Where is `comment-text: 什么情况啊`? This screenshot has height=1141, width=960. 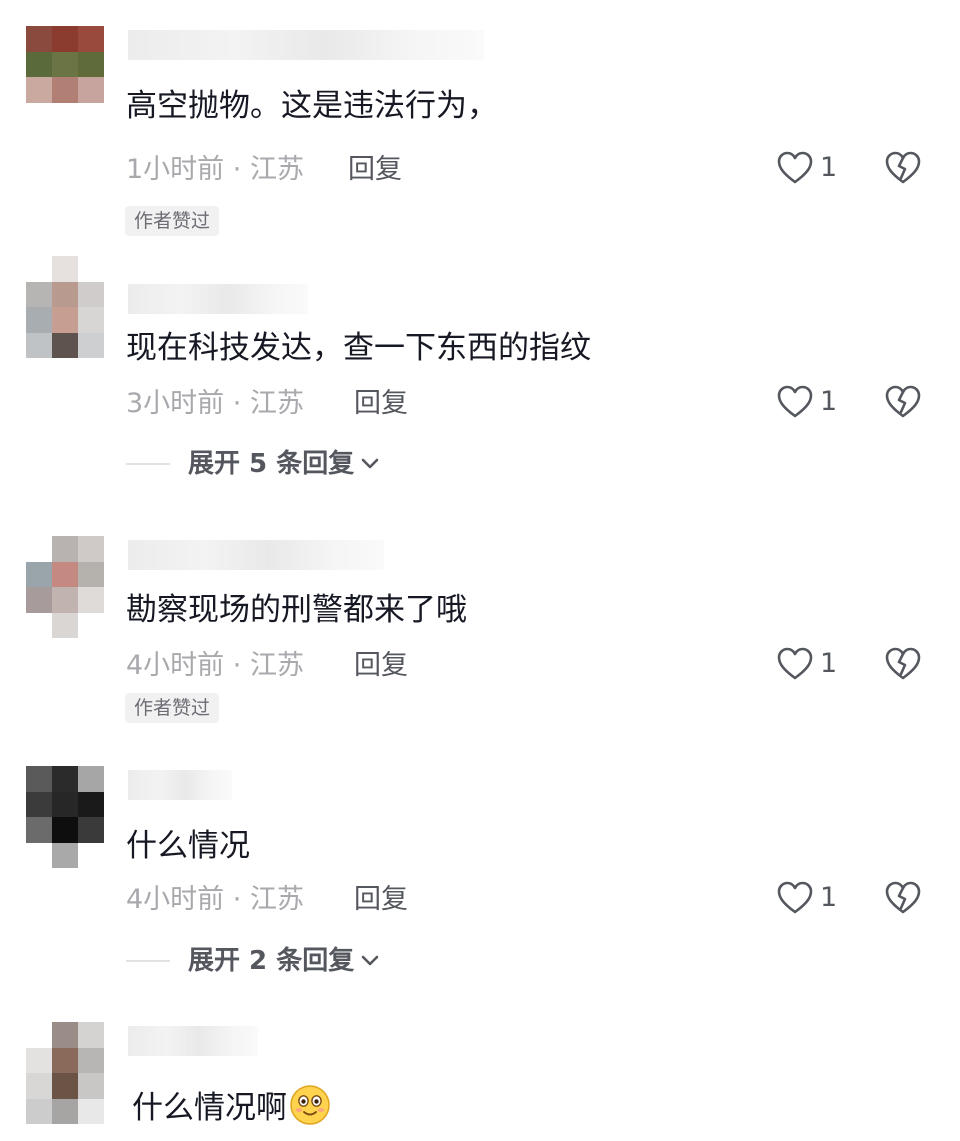 comment-text: 什么情况啊 is located at coordinates (231, 1107).